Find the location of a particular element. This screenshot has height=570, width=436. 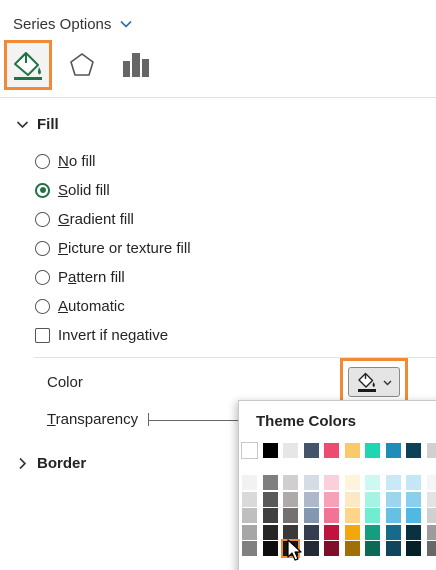

bar-chart-icon is located at coordinates (136, 65).